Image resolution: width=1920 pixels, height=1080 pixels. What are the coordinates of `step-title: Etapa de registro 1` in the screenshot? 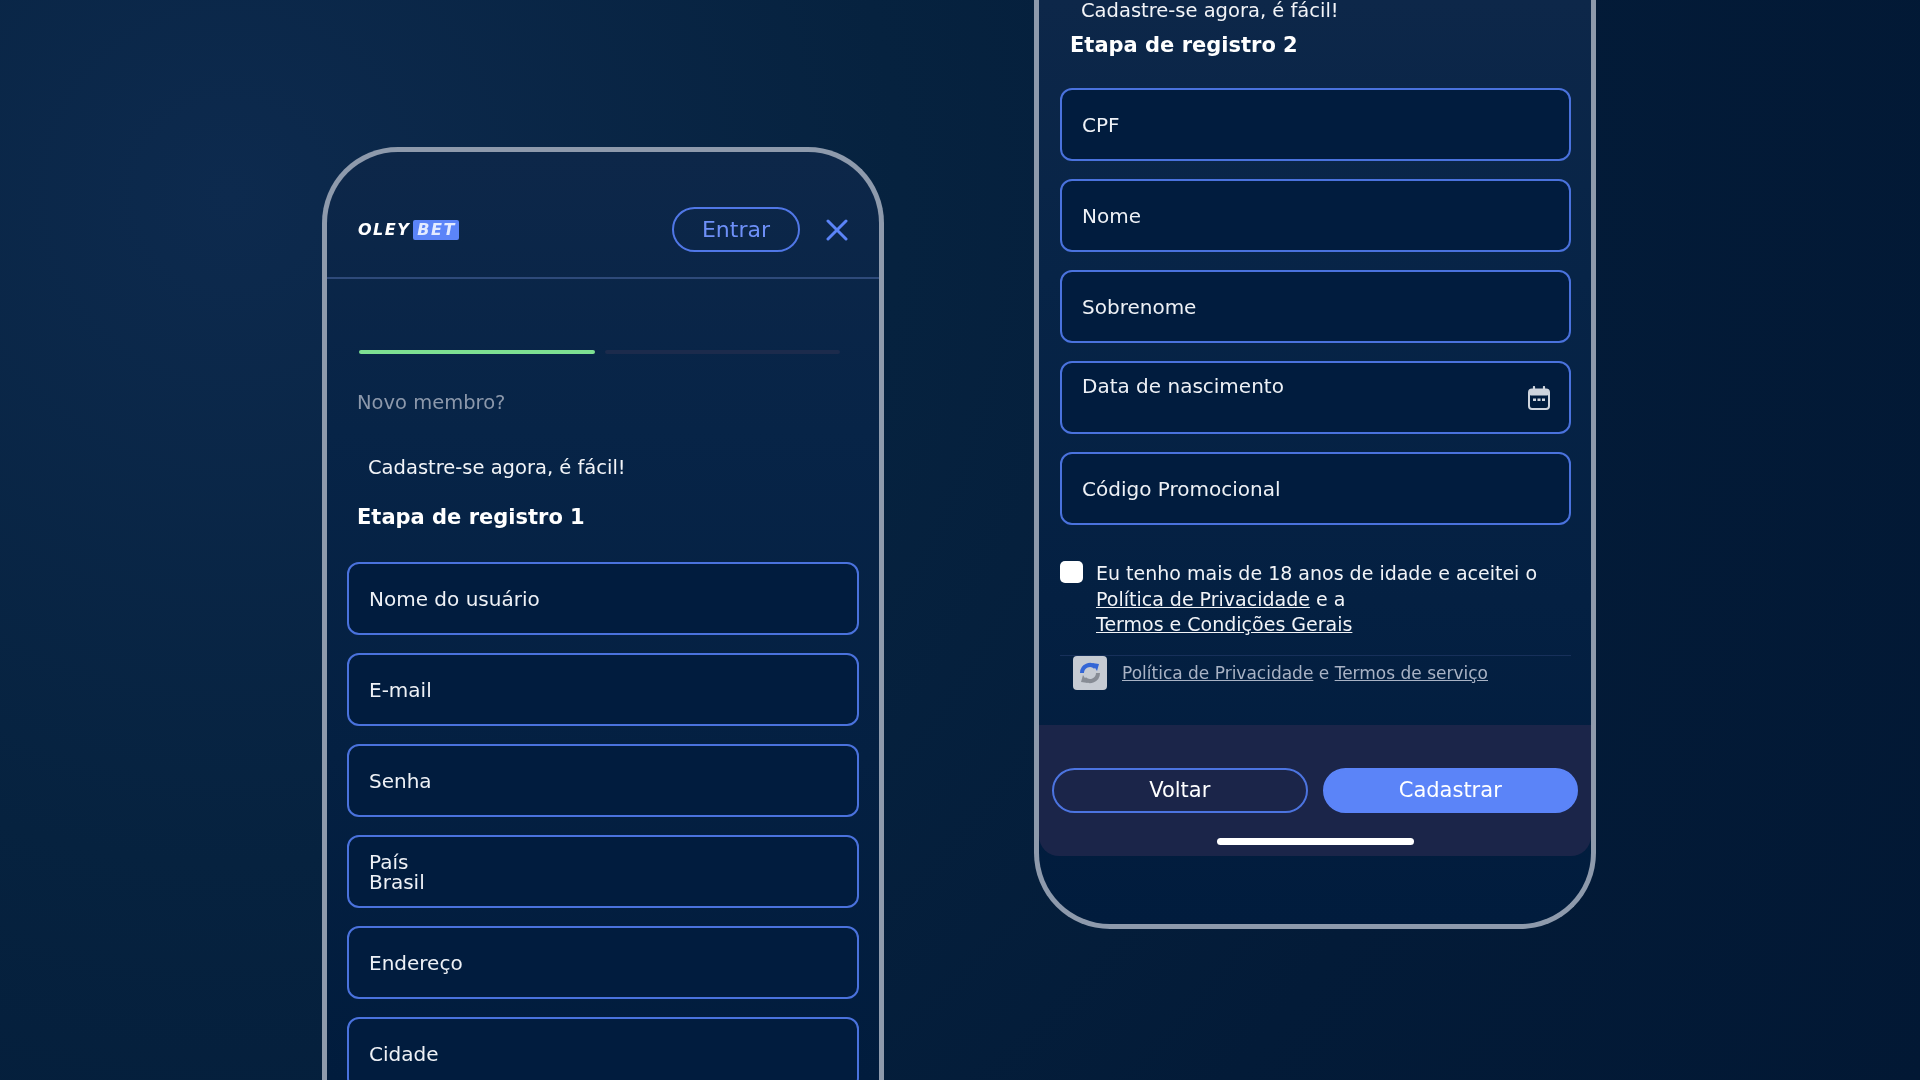 It's located at (471, 517).